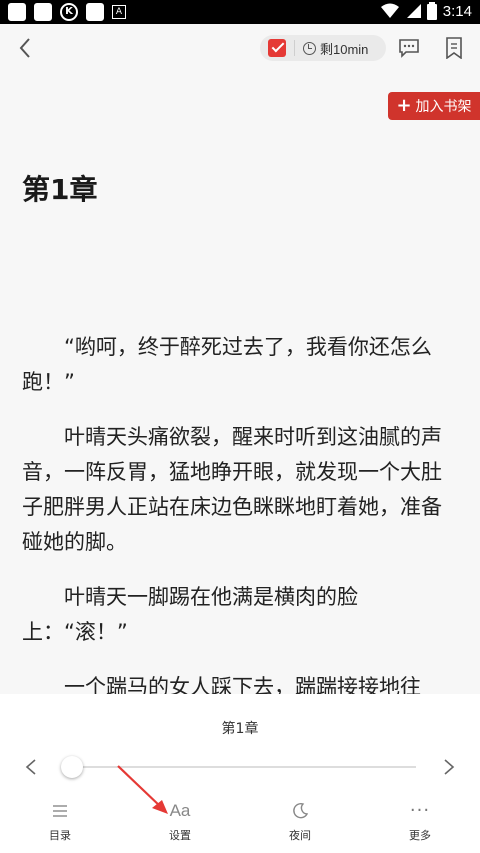  I want to click on notification-icons: K A, so click(67, 12).